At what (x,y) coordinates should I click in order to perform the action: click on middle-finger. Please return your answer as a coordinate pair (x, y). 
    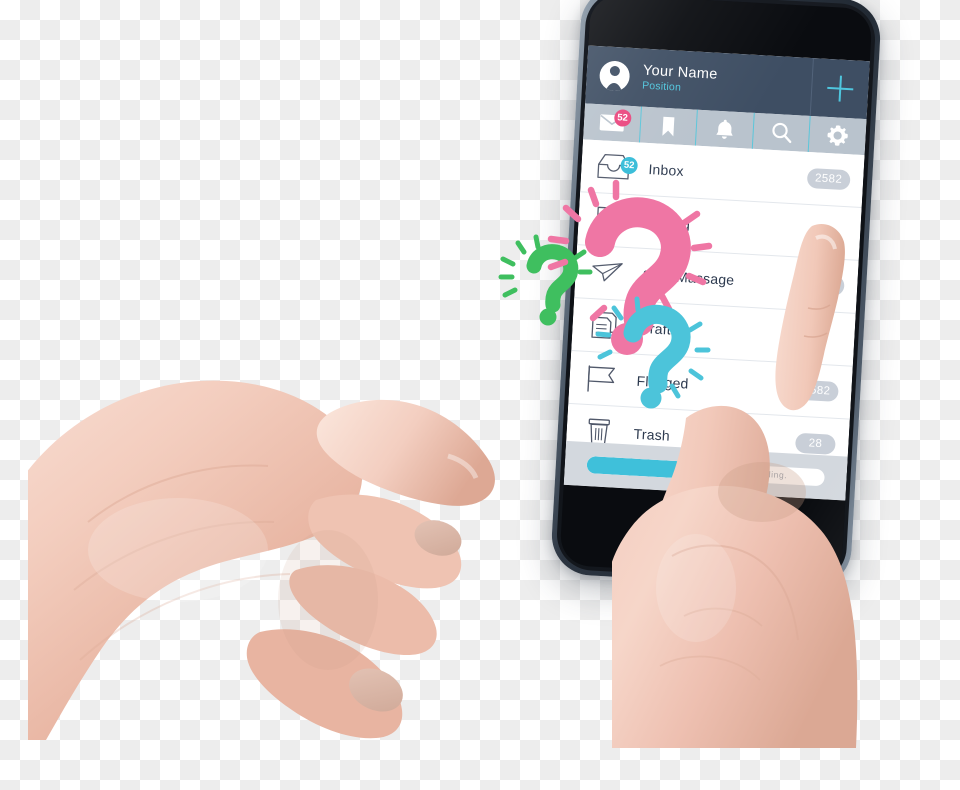
    Looking at the image, I should click on (385, 541).